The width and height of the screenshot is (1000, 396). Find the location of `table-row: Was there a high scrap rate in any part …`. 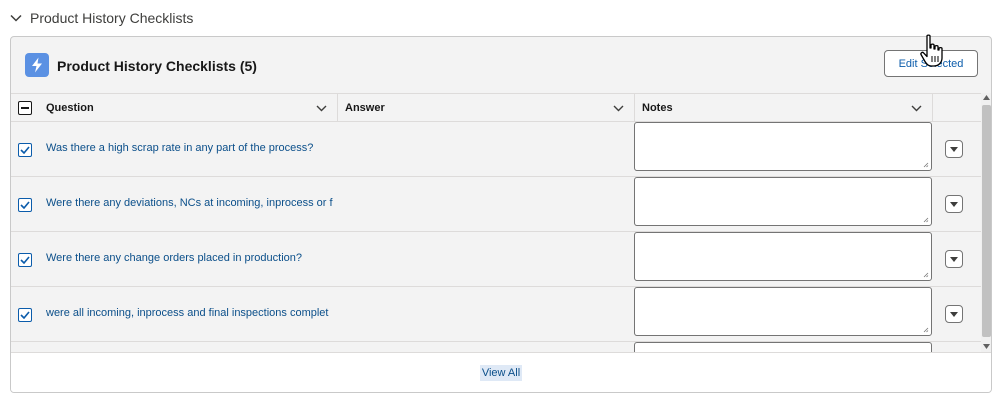

table-row: Was there a high scrap rate in any part … is located at coordinates (496, 149).